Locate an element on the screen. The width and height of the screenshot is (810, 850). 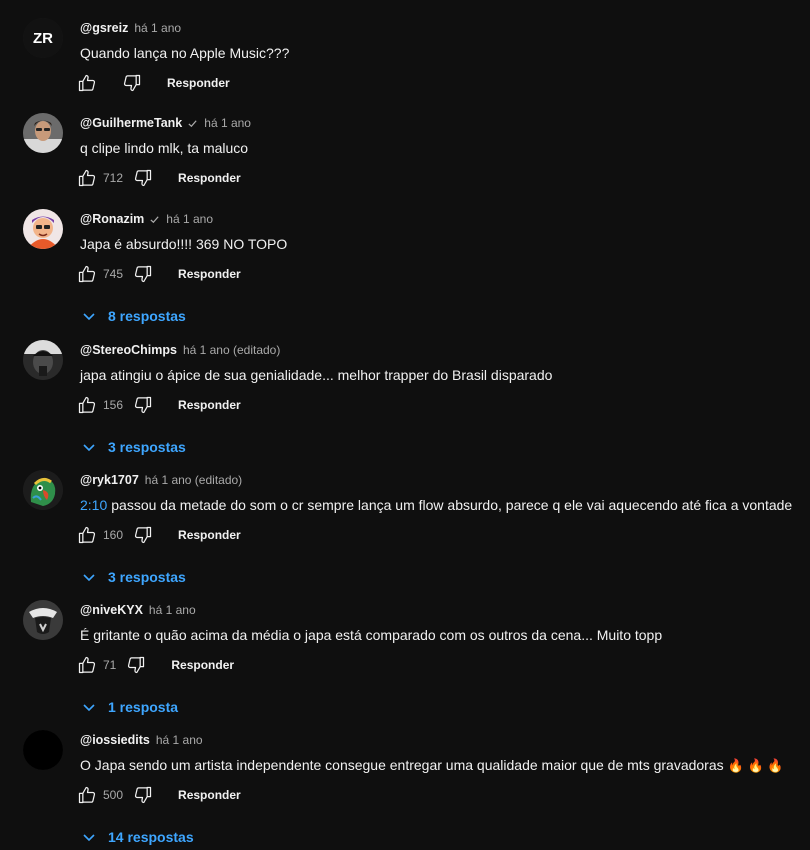
avatar-cartoon-image is located at coordinates (43, 229).